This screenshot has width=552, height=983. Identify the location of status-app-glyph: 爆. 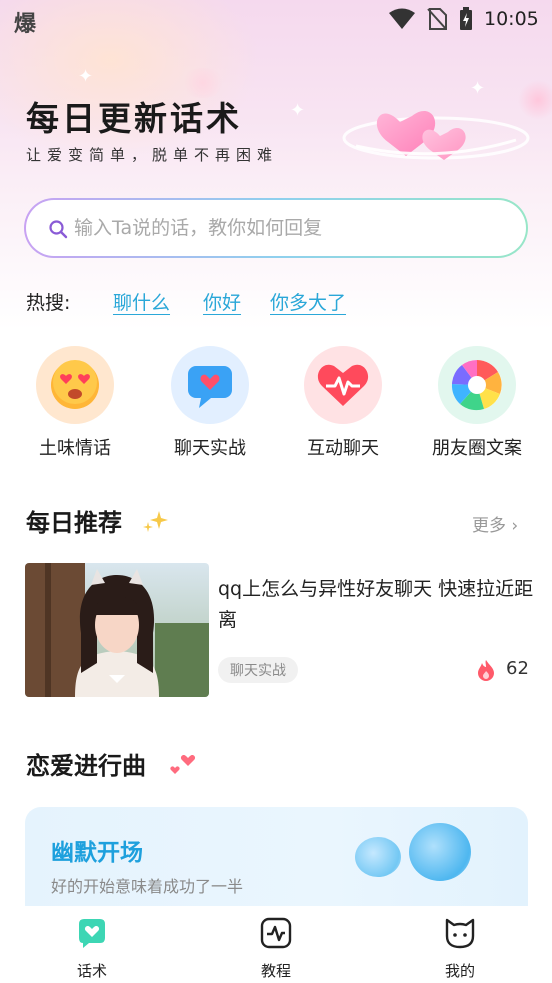
(25, 24).